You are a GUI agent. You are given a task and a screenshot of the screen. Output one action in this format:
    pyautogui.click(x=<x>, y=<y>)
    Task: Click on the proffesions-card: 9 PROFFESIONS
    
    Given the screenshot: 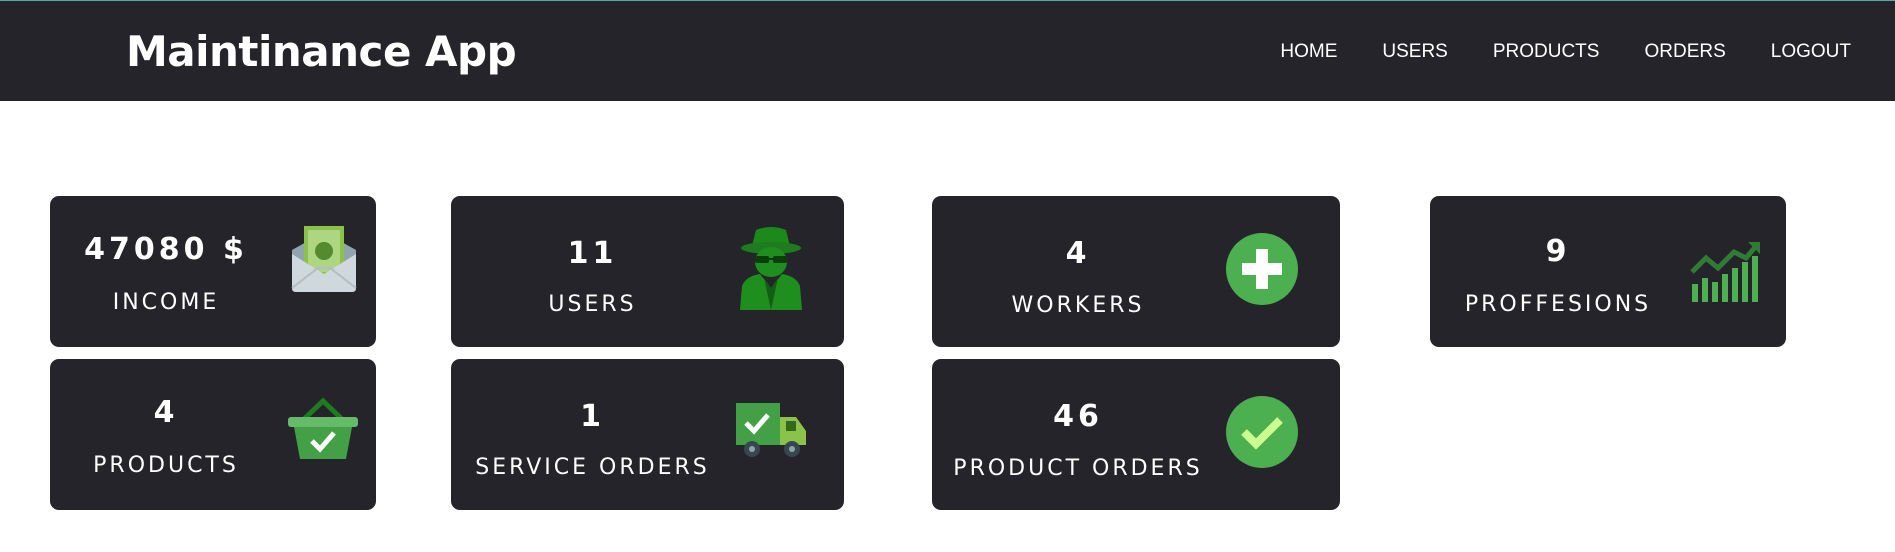 What is the action you would take?
    pyautogui.click(x=1608, y=271)
    